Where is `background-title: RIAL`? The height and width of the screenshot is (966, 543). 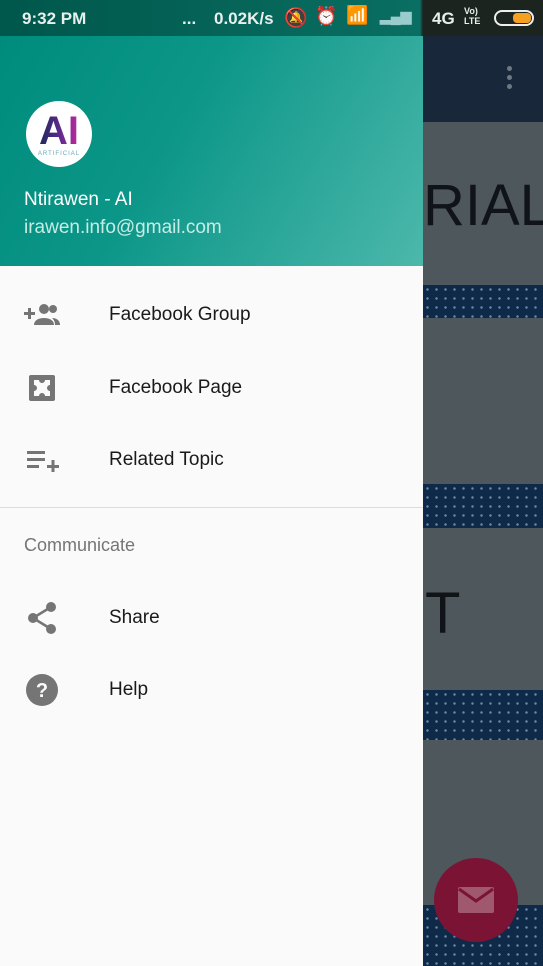
background-title: RIAL is located at coordinates (483, 205).